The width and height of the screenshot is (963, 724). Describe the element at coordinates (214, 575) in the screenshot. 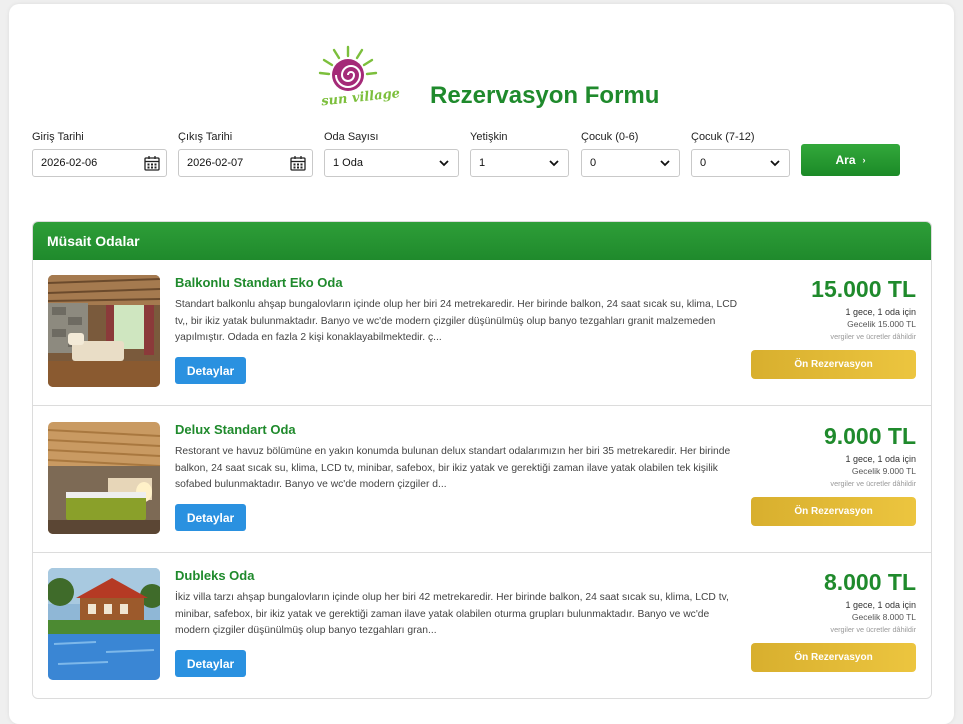

I see `room-name: Dubleks Oda` at that location.